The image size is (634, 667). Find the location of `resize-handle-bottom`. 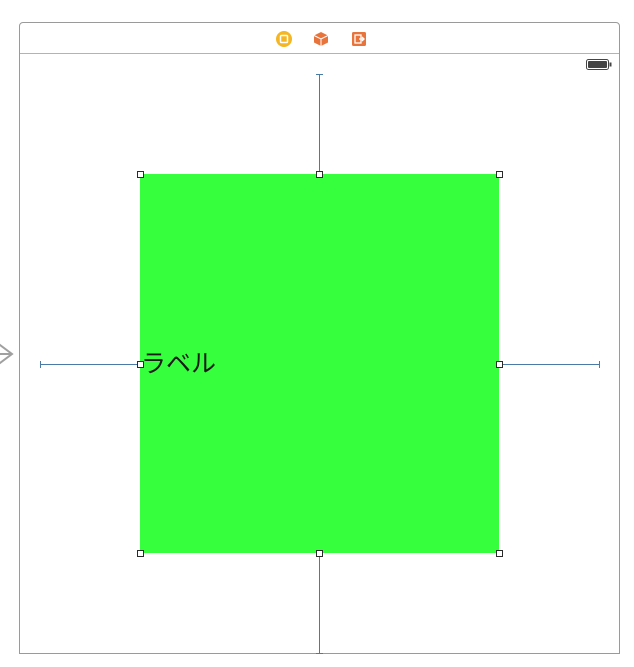

resize-handle-bottom is located at coordinates (319, 553).